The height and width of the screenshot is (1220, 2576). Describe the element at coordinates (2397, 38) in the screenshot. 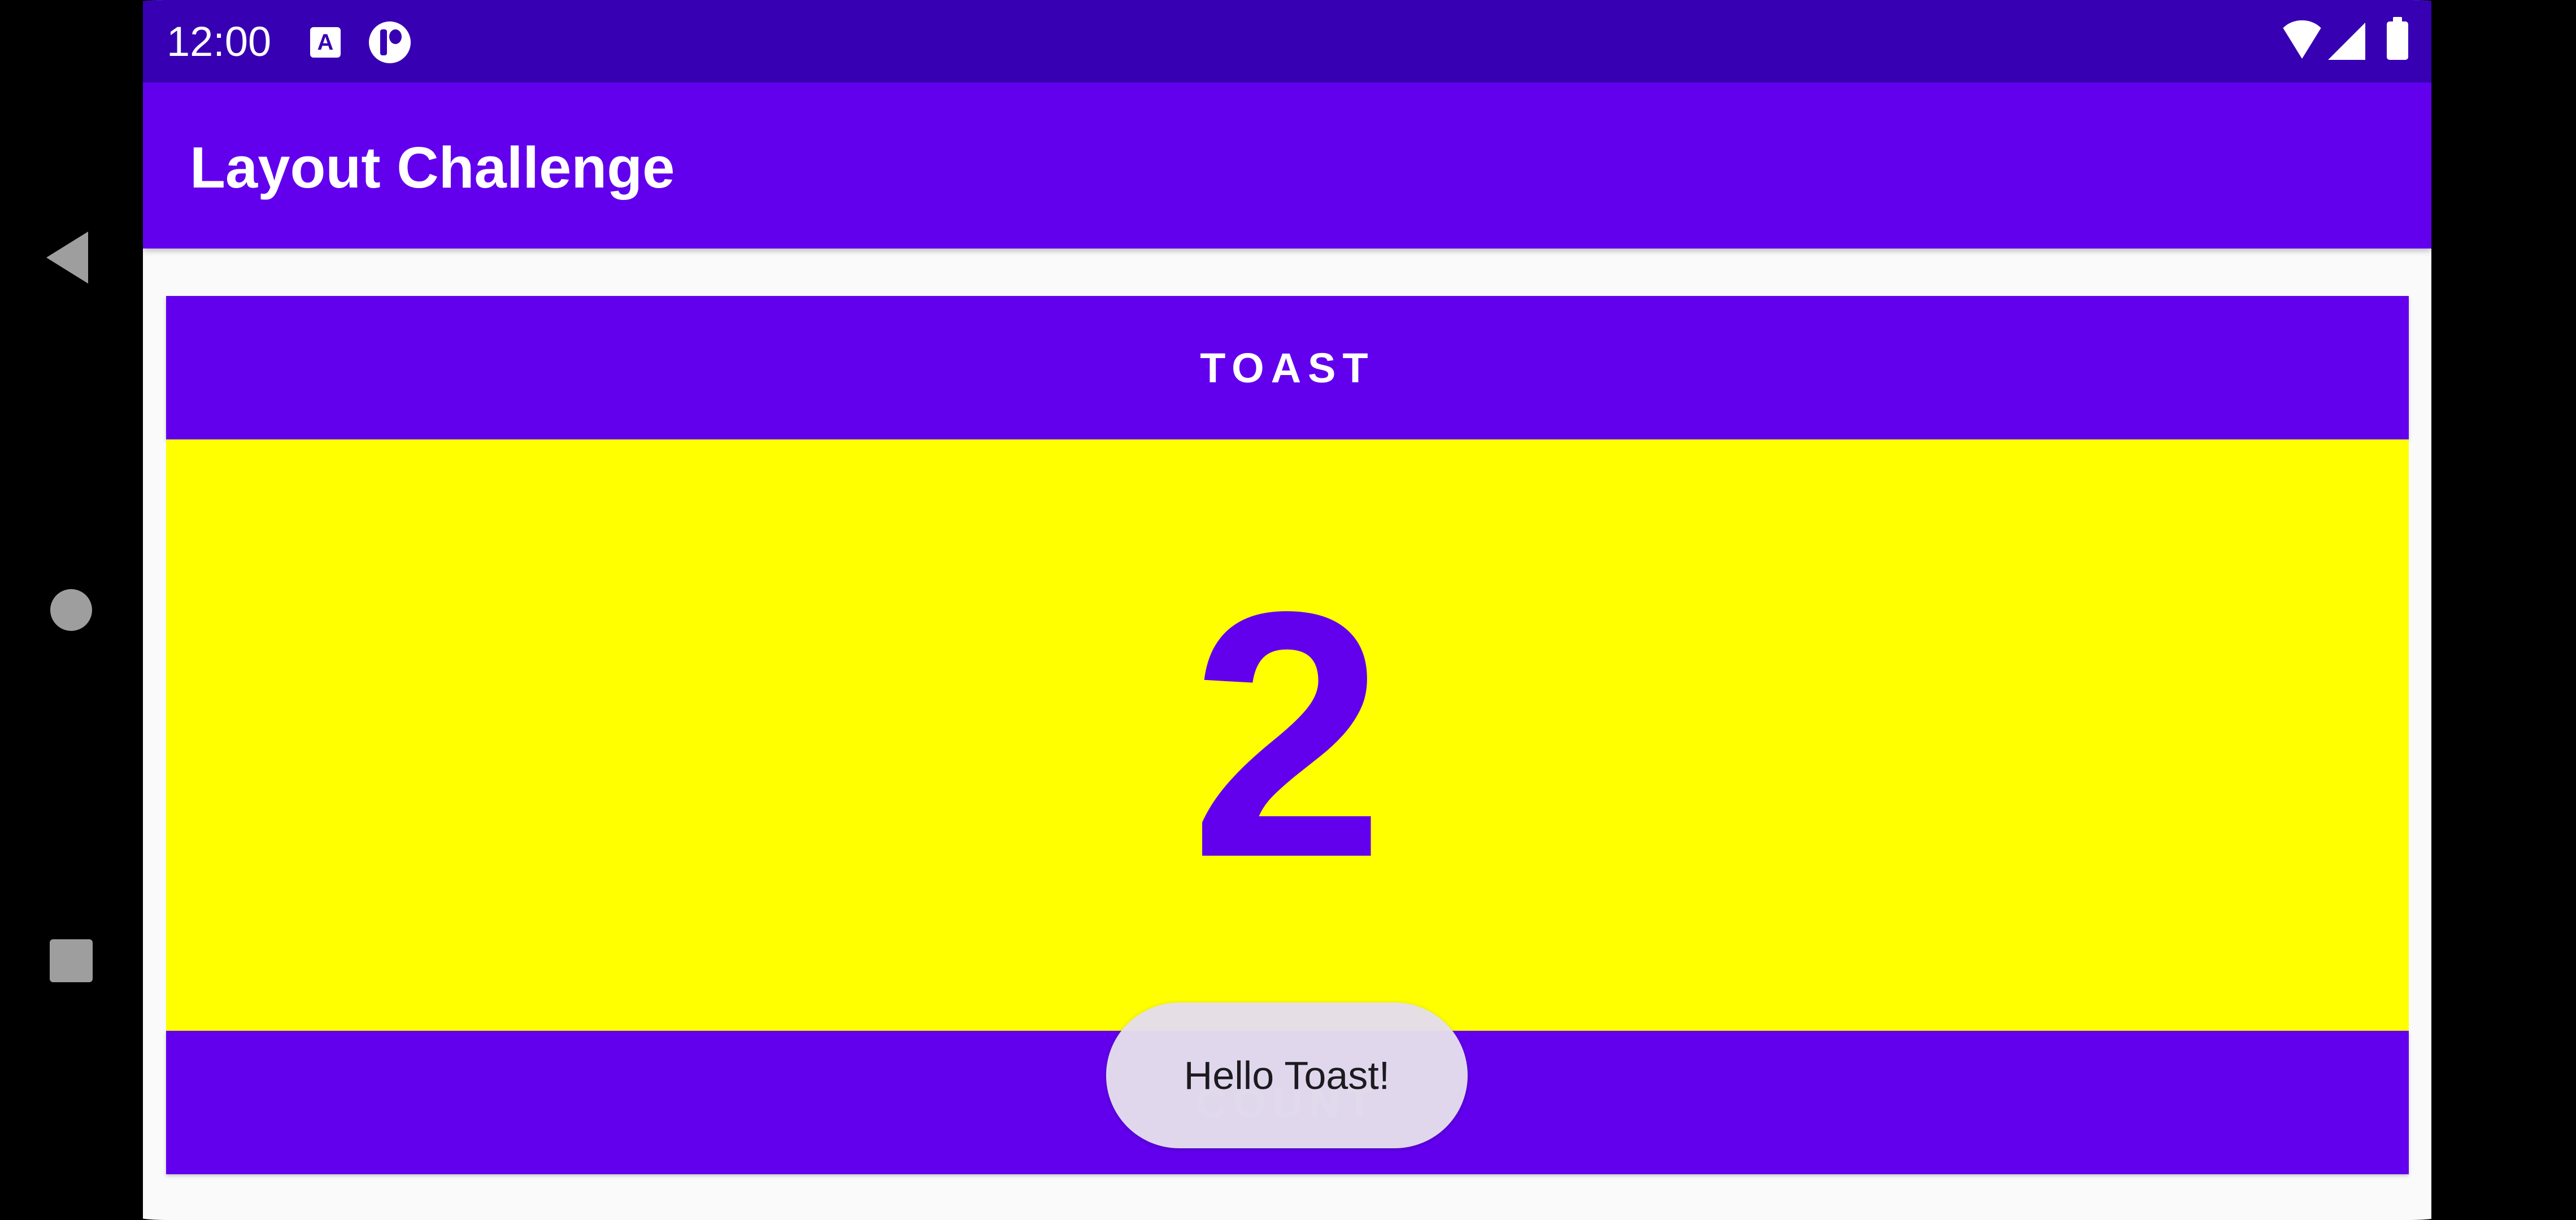

I see `battery-icon` at that location.